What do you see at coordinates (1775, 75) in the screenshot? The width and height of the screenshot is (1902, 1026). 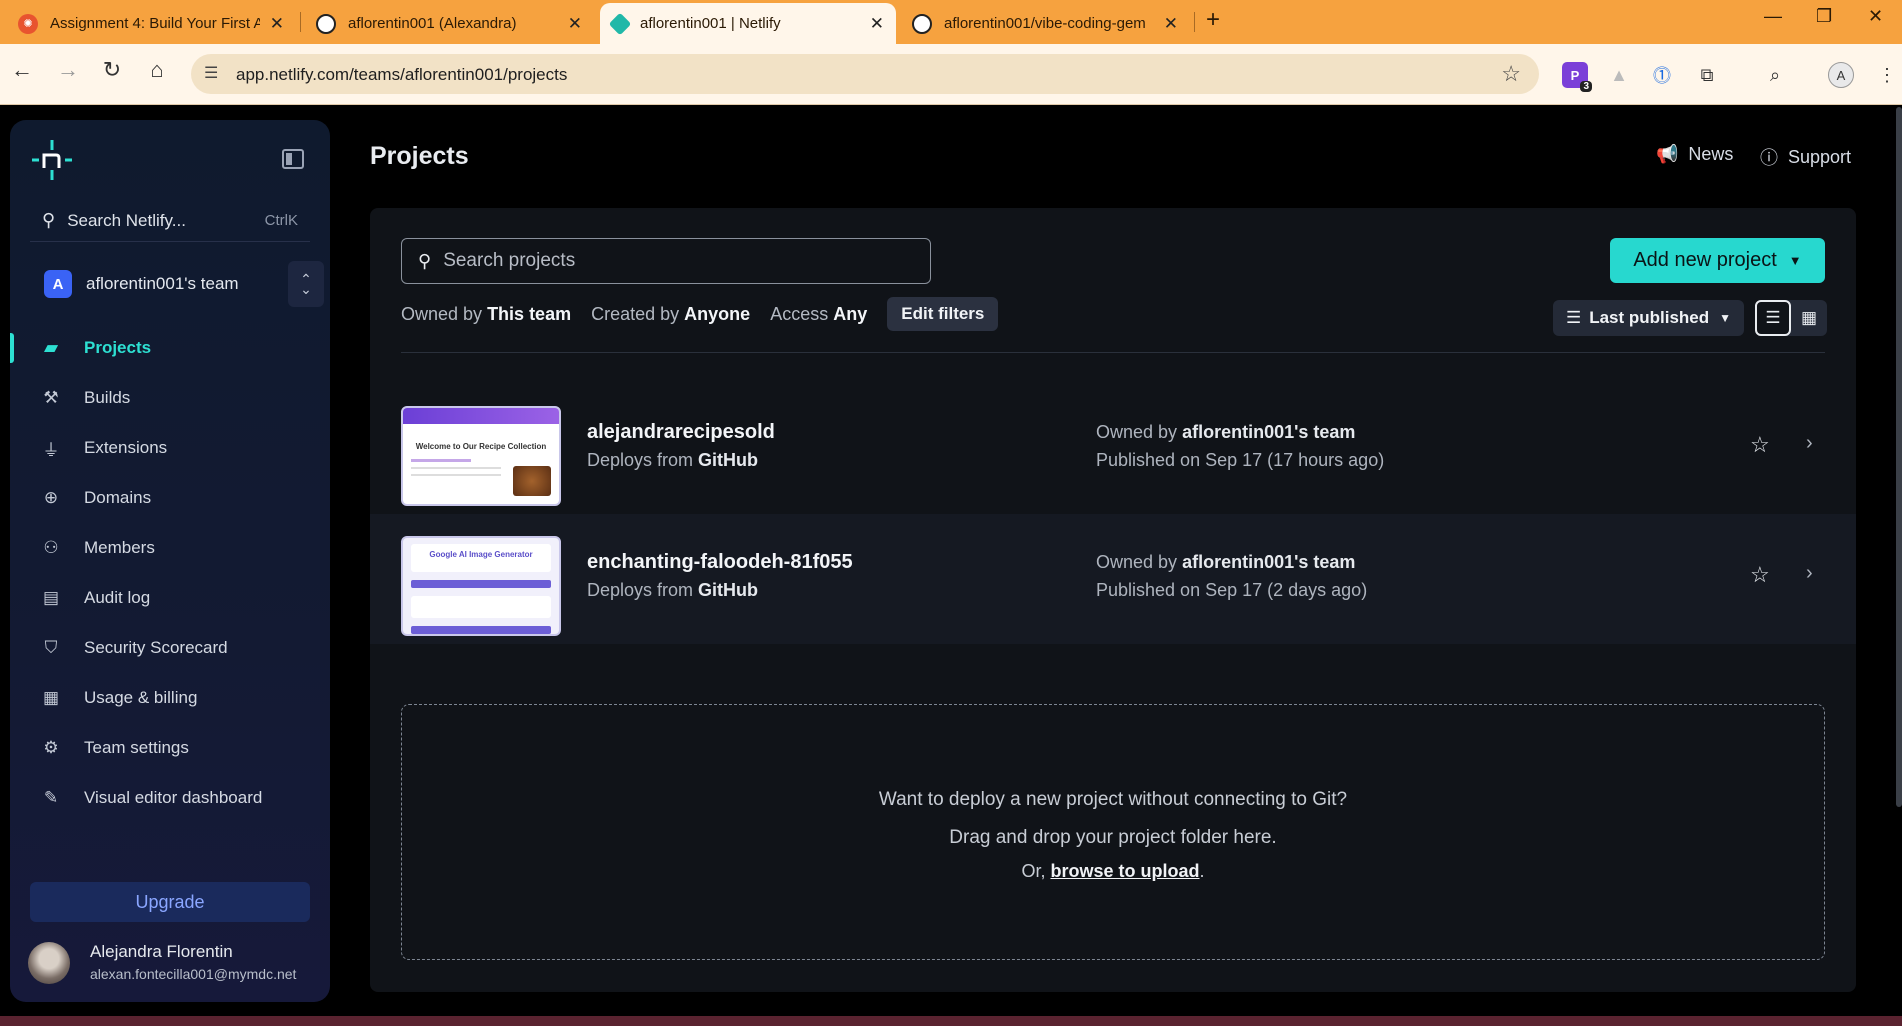 I see `cast-search-icon: ⌕` at bounding box center [1775, 75].